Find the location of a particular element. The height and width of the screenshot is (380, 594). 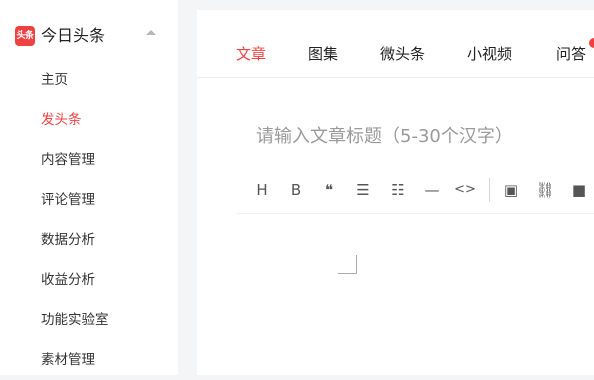

code-icon: <> is located at coordinates (465, 190).